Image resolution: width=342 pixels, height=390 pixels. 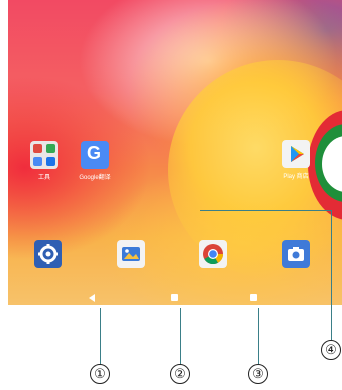 What do you see at coordinates (50, 148) in the screenshot?
I see `maps-mini-icon` at bounding box center [50, 148].